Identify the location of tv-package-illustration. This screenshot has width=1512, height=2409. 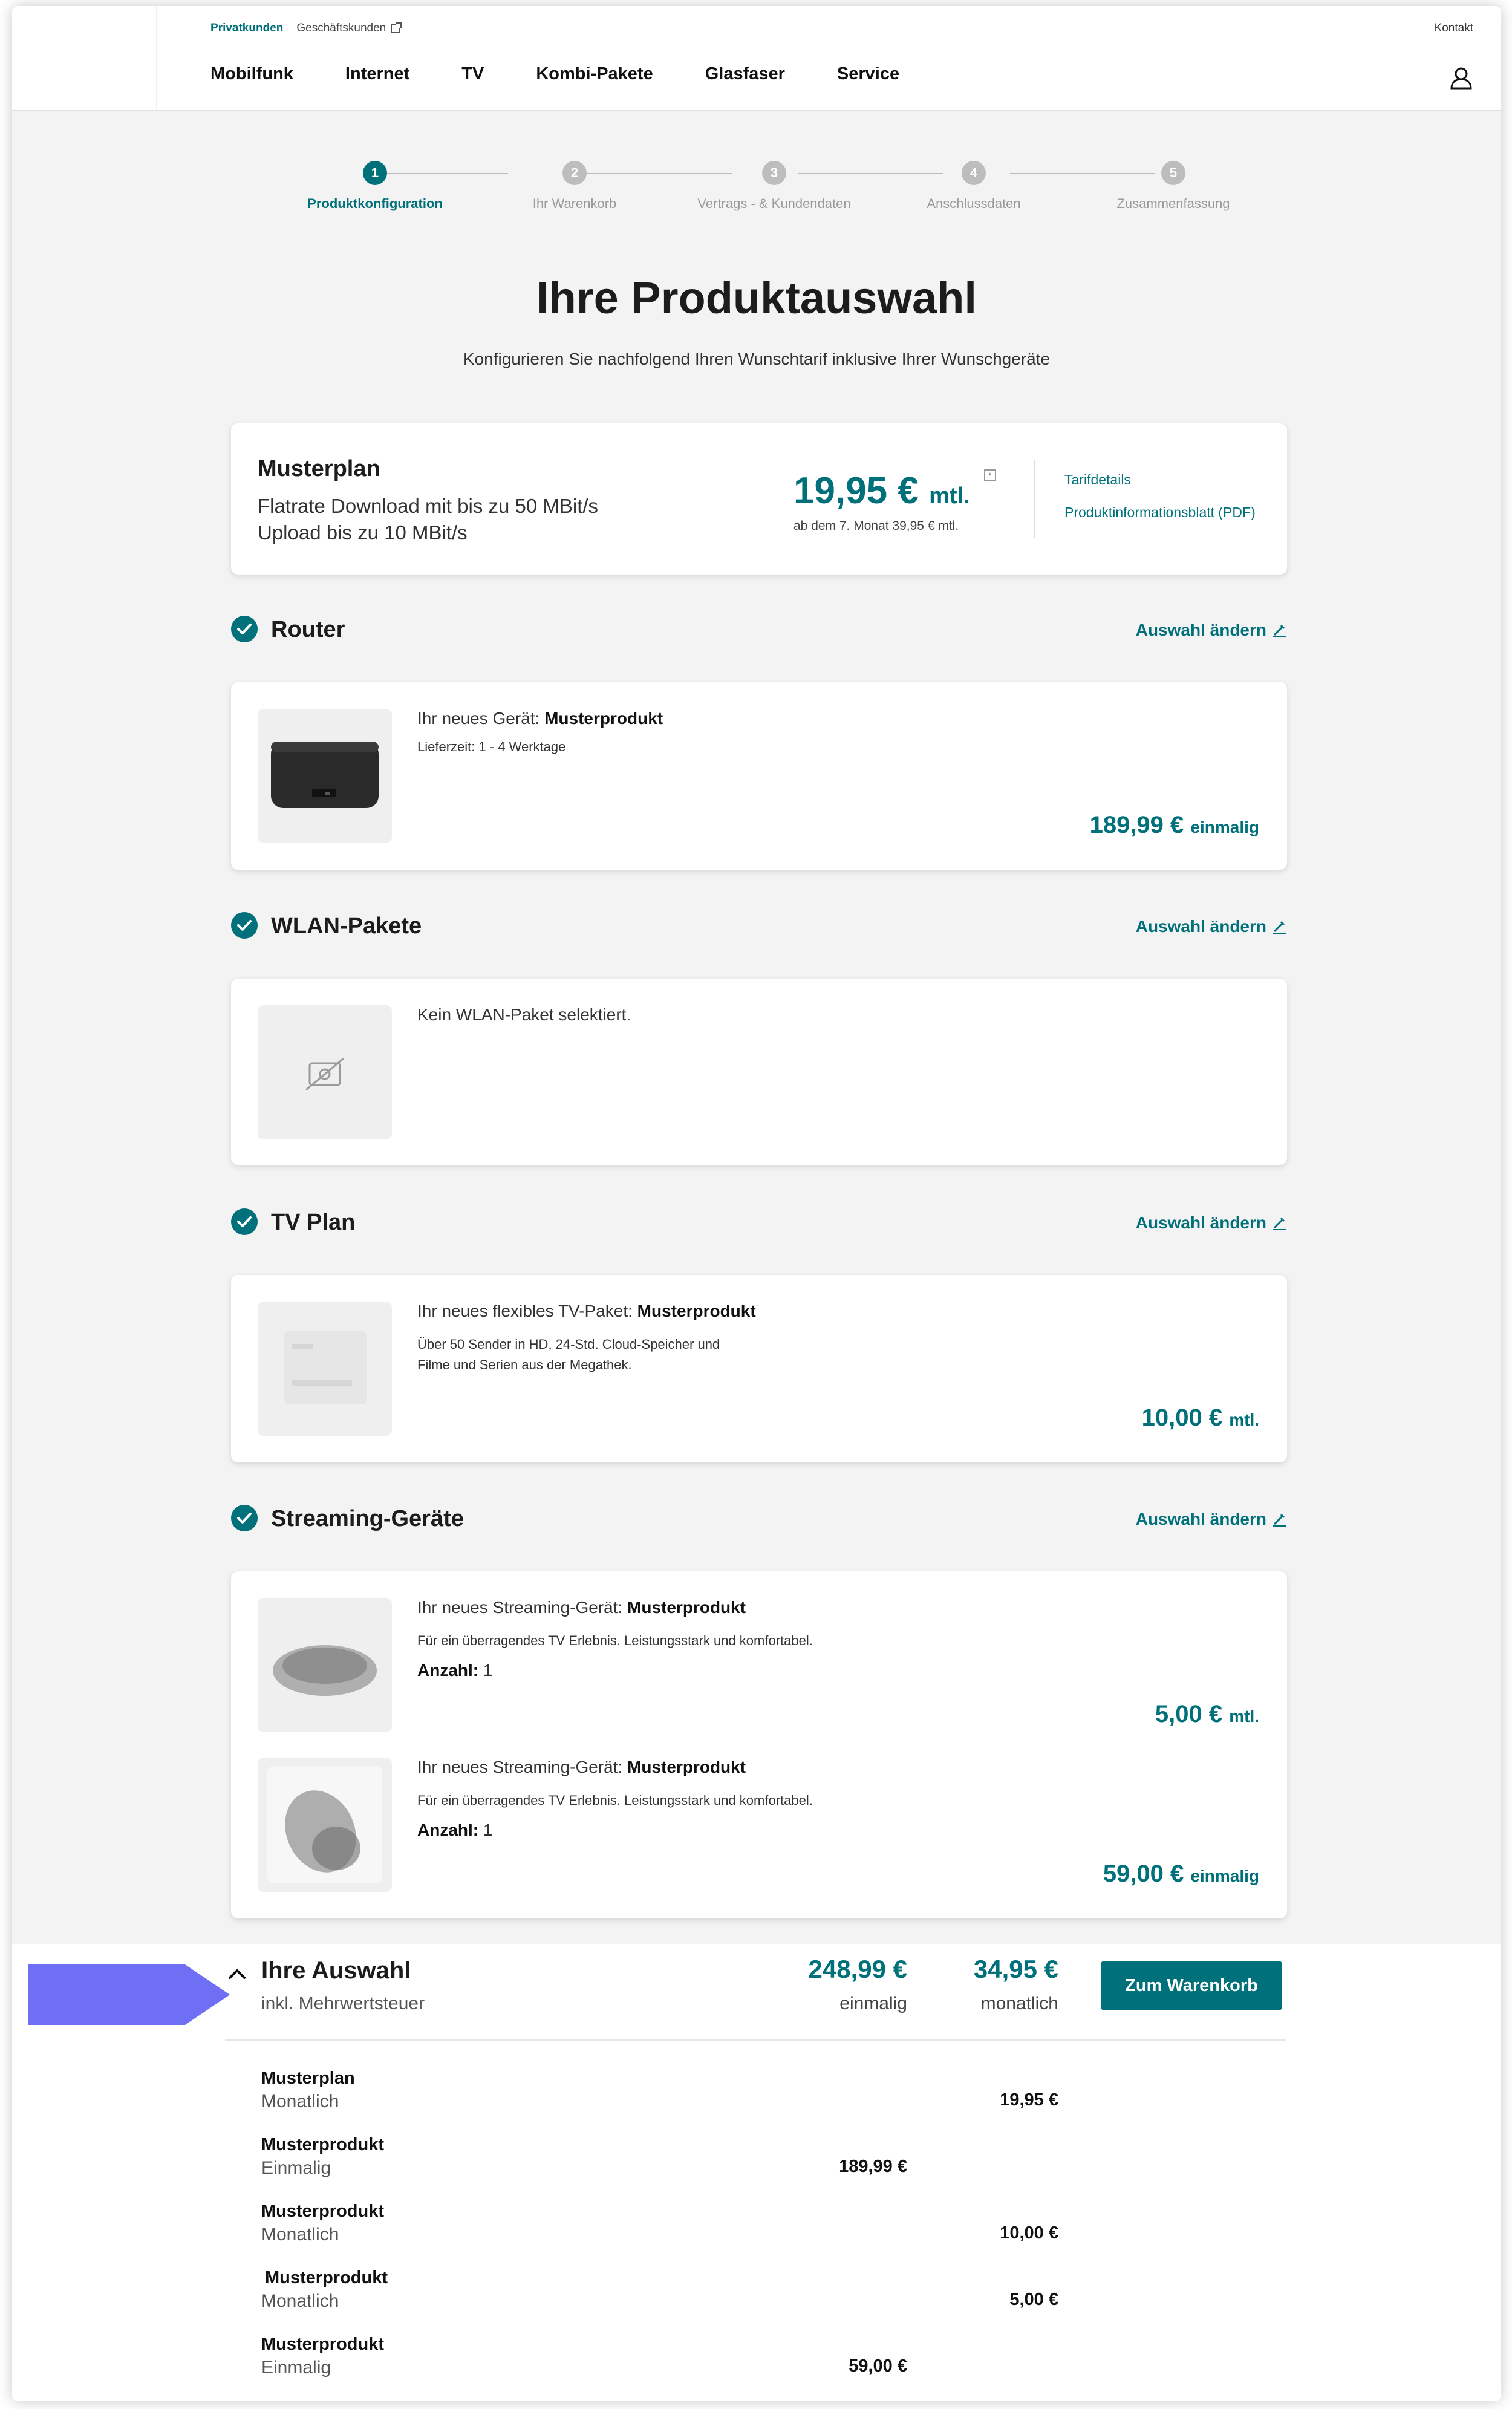
(325, 1367).